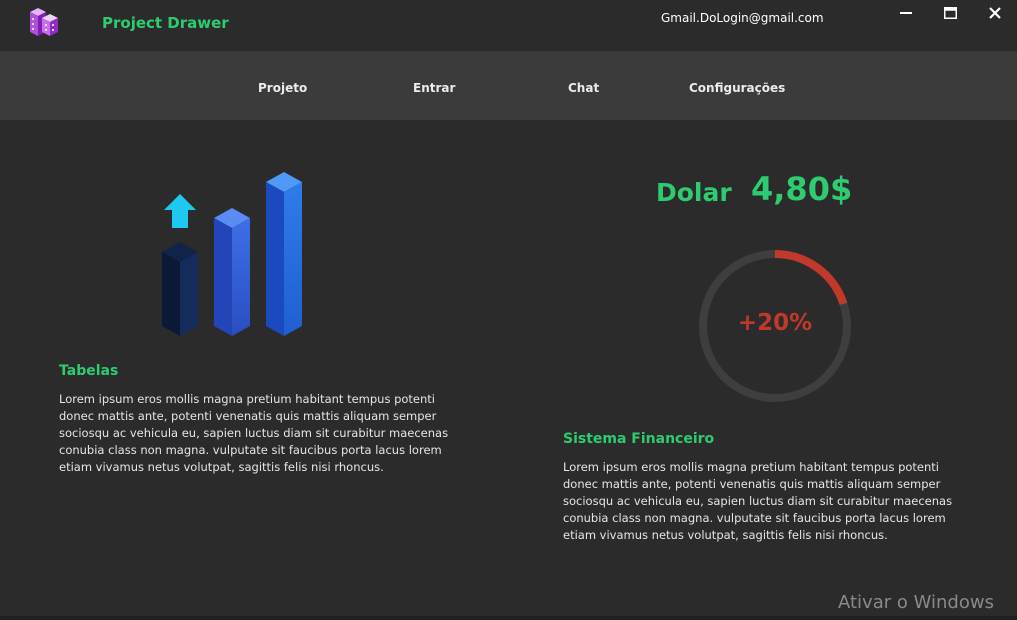 Image resolution: width=1017 pixels, height=620 pixels. I want to click on bar-chart-growth-icon, so click(232, 254).